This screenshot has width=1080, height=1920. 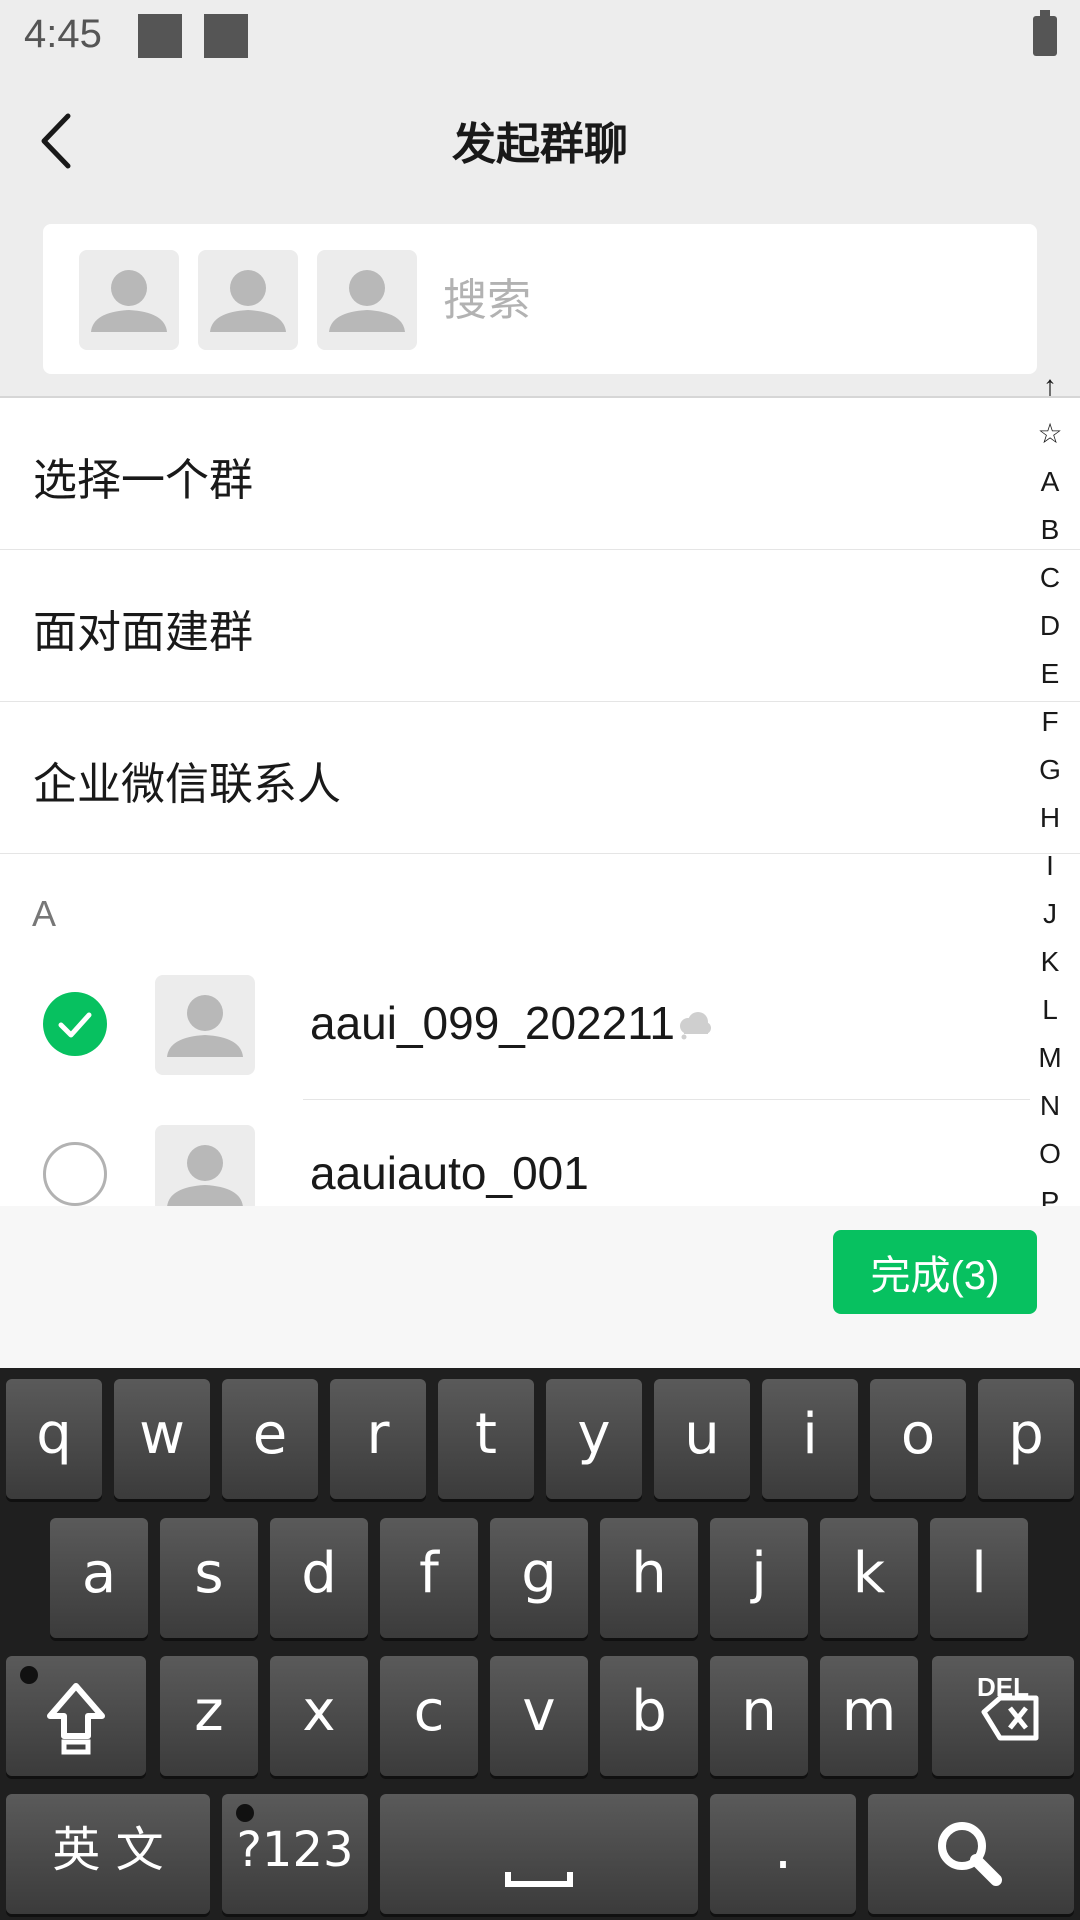 I want to click on magnifier-icon, so click(x=970, y=1854).